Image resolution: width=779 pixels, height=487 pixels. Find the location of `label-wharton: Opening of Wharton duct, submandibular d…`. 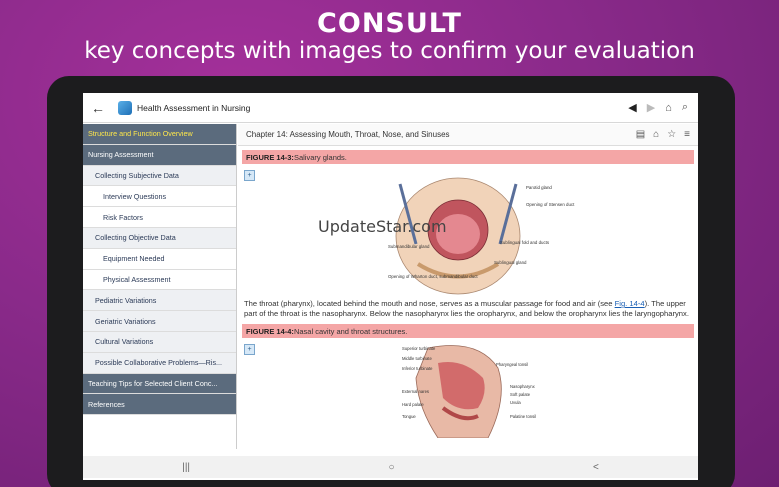

label-wharton: Opening of Wharton duct, submandibular d… is located at coordinates (433, 276).